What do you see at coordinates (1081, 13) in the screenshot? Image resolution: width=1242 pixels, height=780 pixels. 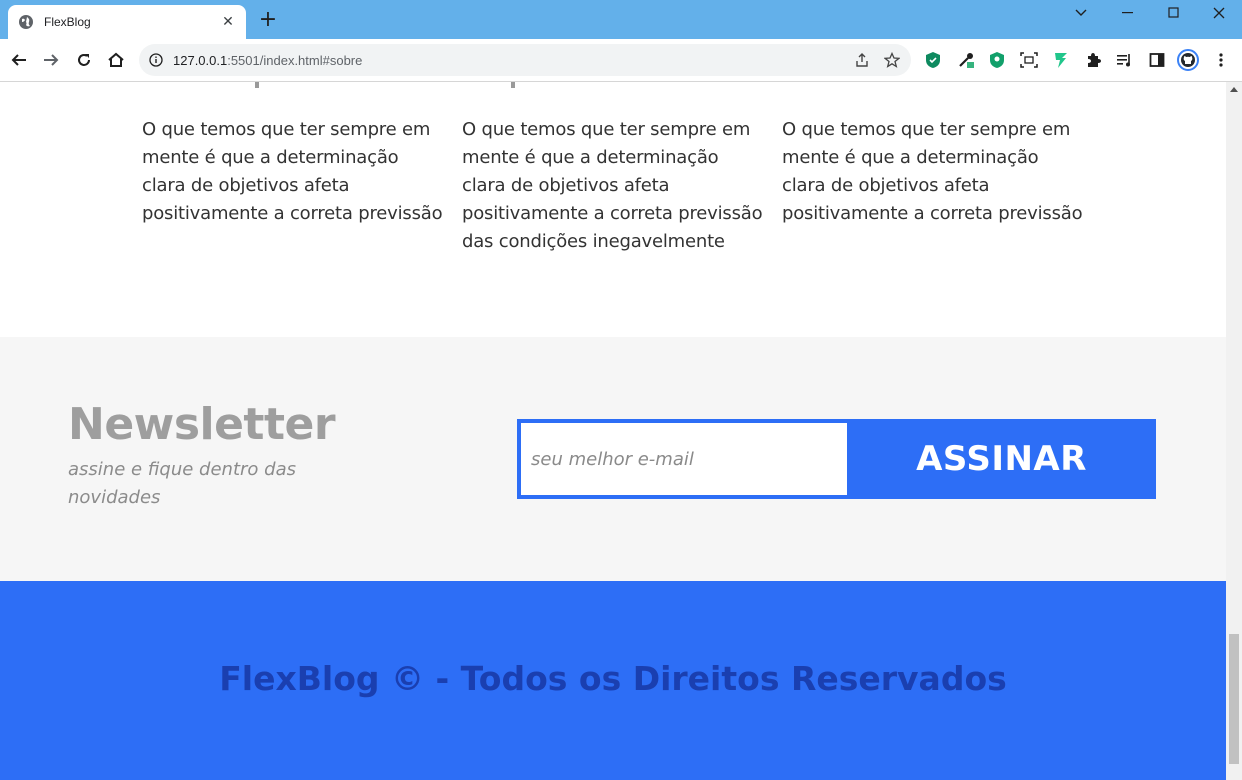 I see `tab-search-icon` at bounding box center [1081, 13].